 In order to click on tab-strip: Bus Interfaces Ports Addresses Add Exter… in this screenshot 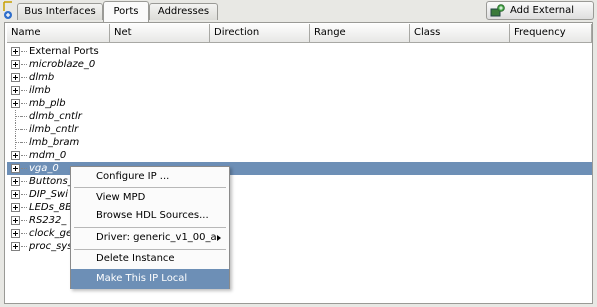, I will do `click(298, 16)`.